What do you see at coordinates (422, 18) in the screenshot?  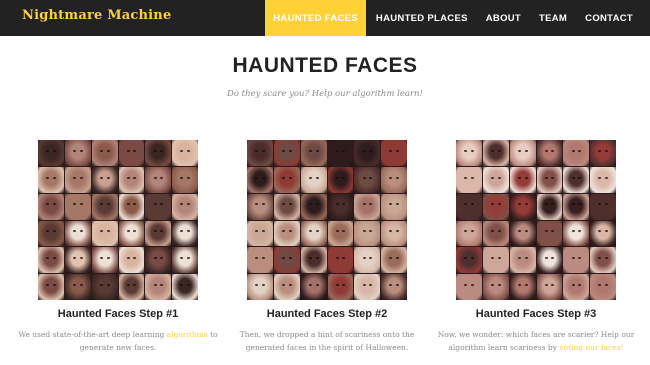 I see `nav-haunted-places: Haunted Places` at bounding box center [422, 18].